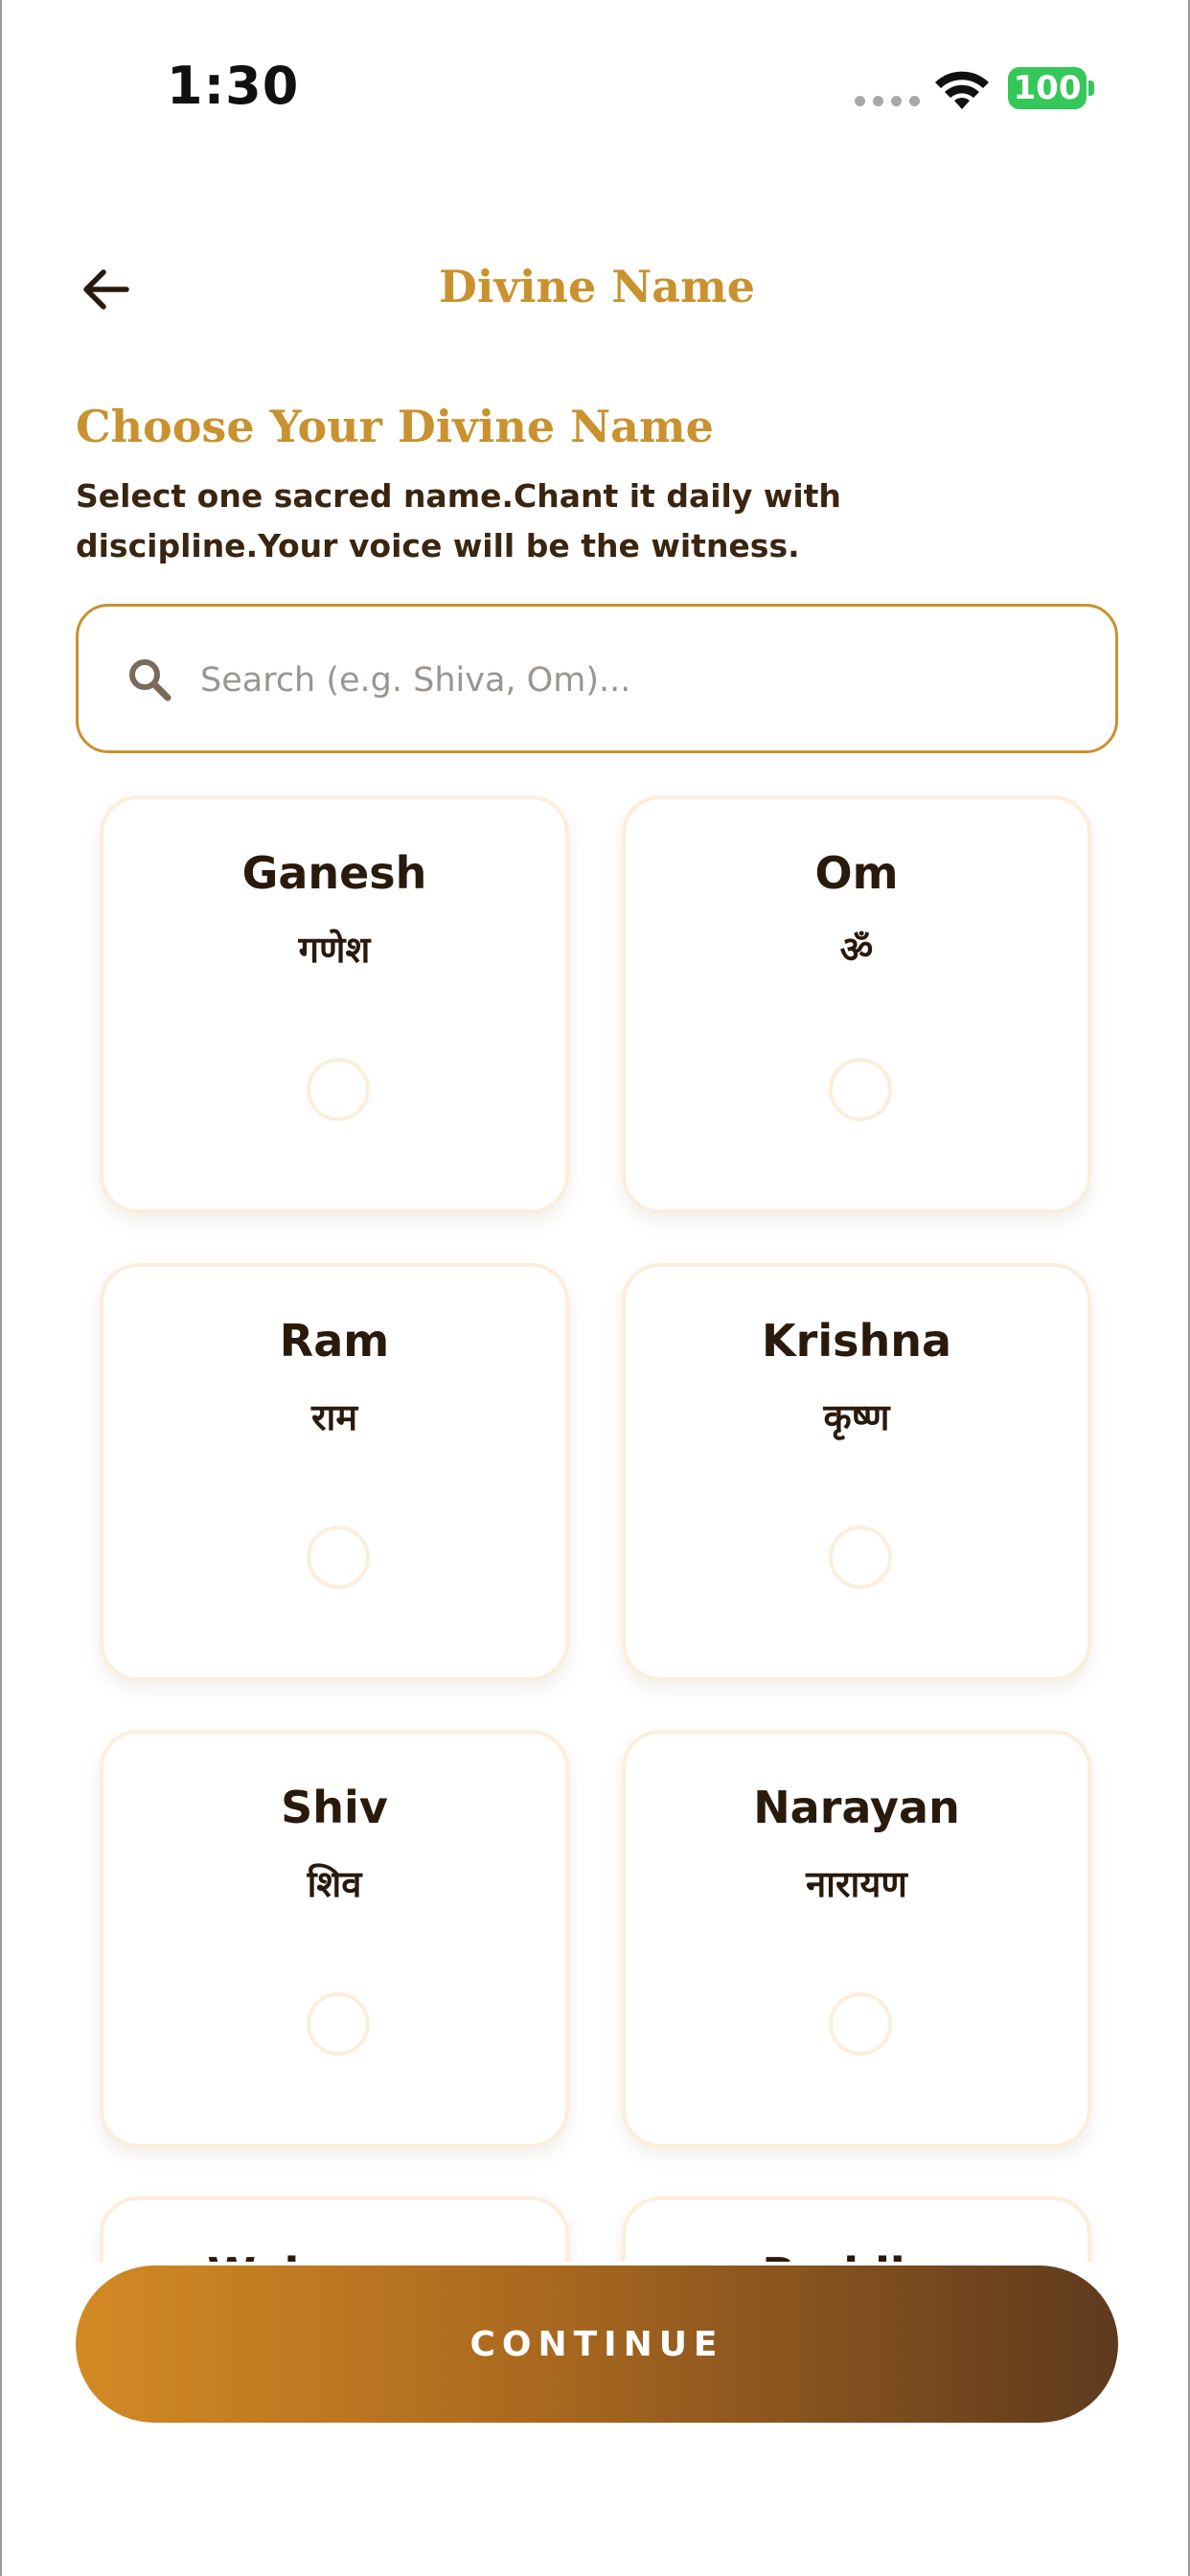 This screenshot has height=2576, width=1190. Describe the element at coordinates (857, 2255) in the screenshot. I see `card-name: Buddha` at that location.